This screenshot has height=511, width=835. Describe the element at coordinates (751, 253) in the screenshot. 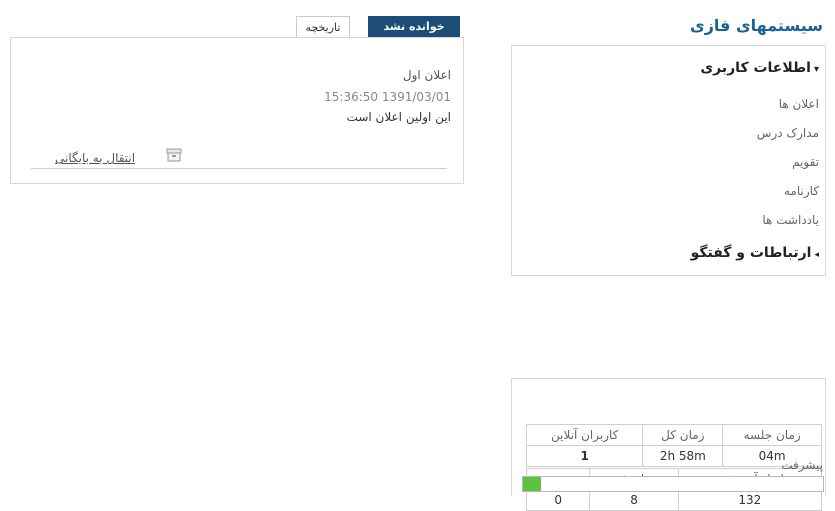

I see `nav-section-communication-label: ارتباطات و گفتگو` at that location.